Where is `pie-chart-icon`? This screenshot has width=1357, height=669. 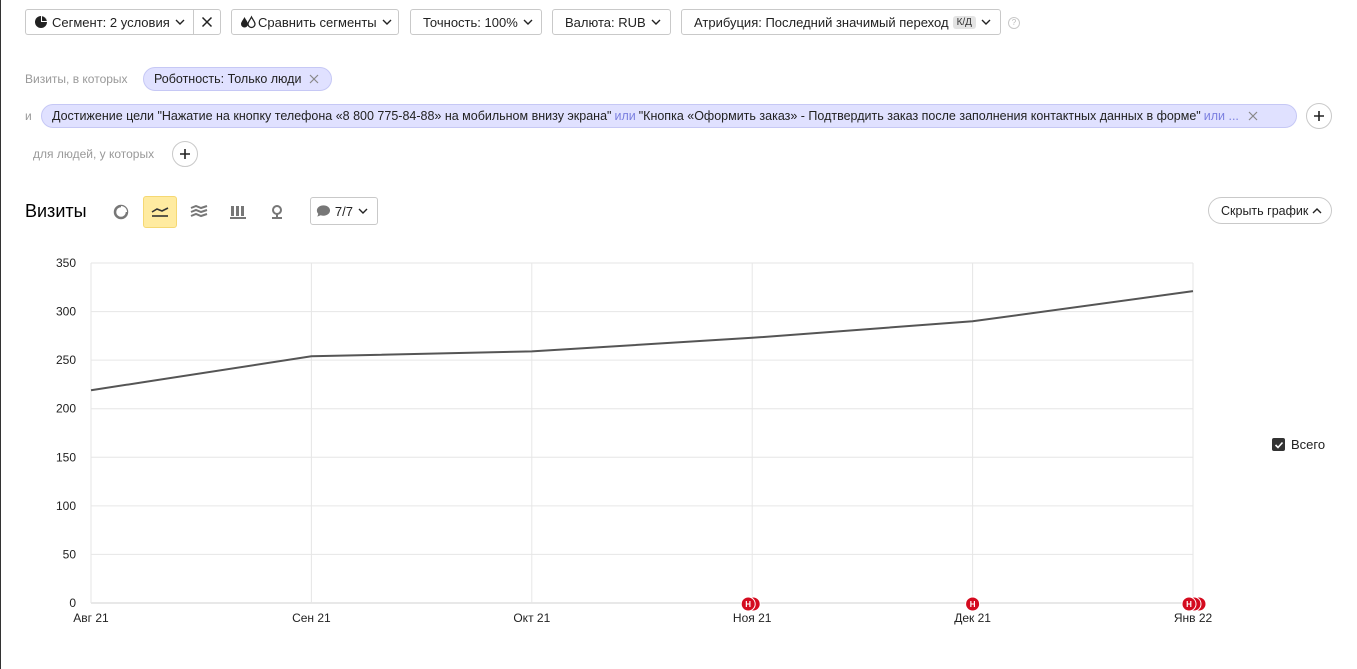 pie-chart-icon is located at coordinates (121, 212).